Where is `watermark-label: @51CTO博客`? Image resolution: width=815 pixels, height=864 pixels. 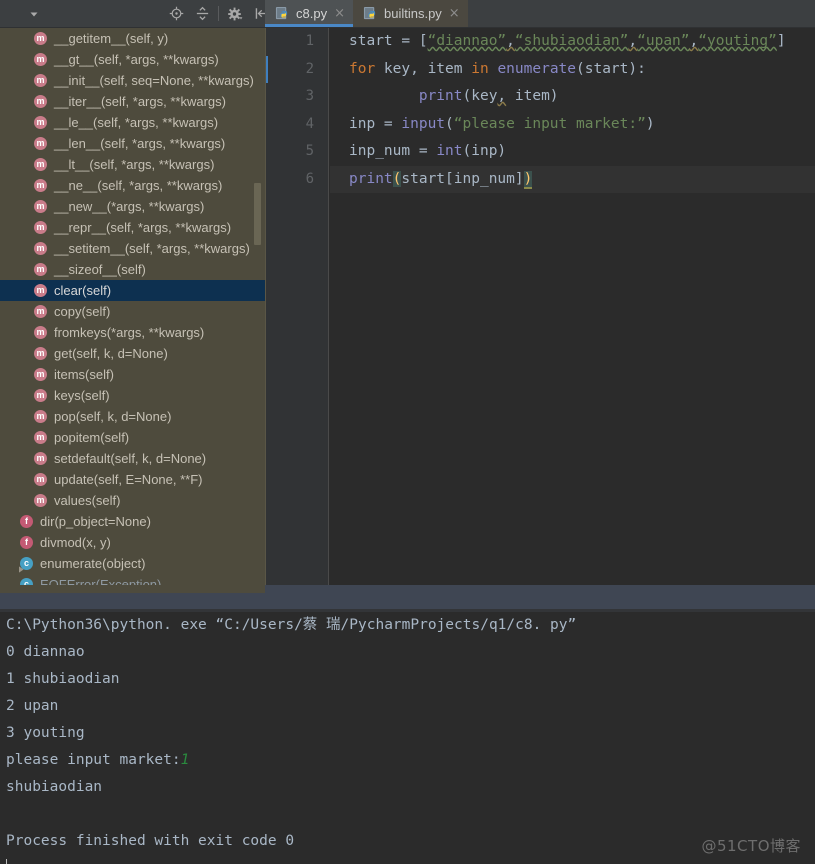 watermark-label: @51CTO博客 is located at coordinates (751, 846).